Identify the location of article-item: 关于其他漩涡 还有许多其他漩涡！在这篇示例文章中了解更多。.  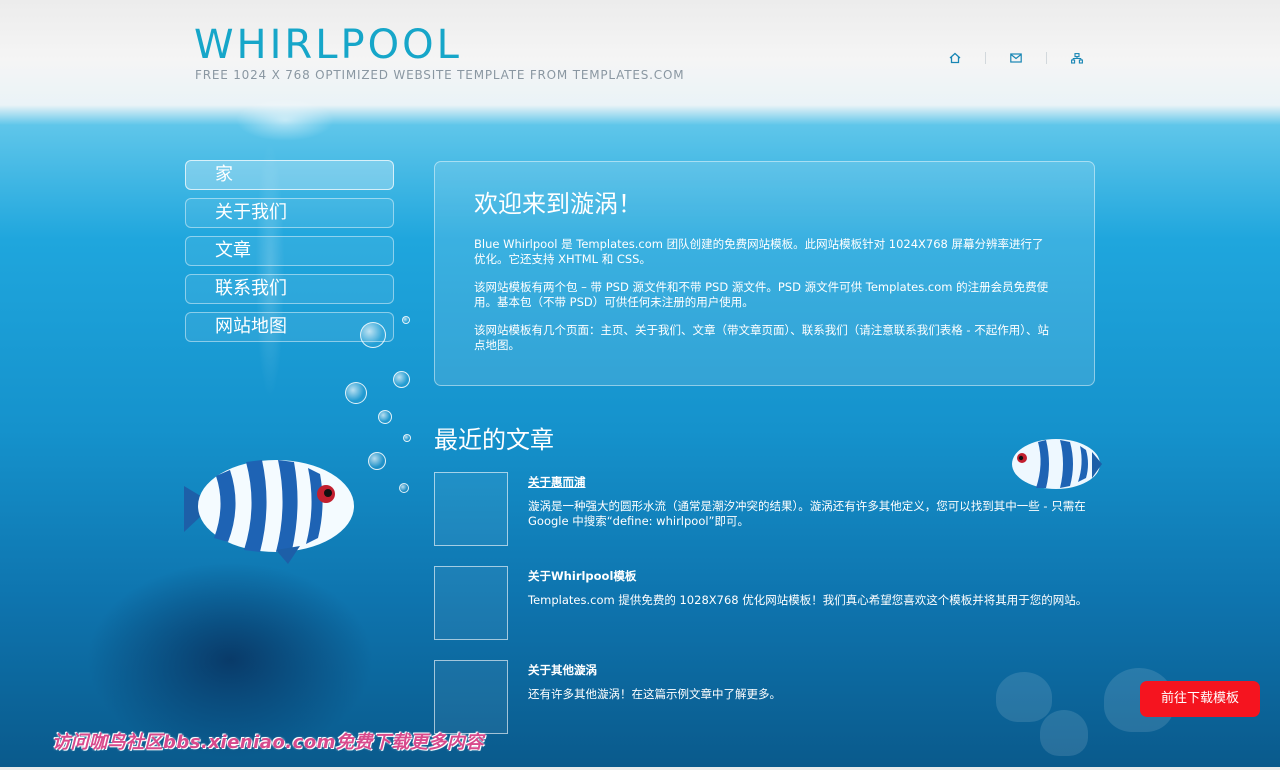
(765, 697).